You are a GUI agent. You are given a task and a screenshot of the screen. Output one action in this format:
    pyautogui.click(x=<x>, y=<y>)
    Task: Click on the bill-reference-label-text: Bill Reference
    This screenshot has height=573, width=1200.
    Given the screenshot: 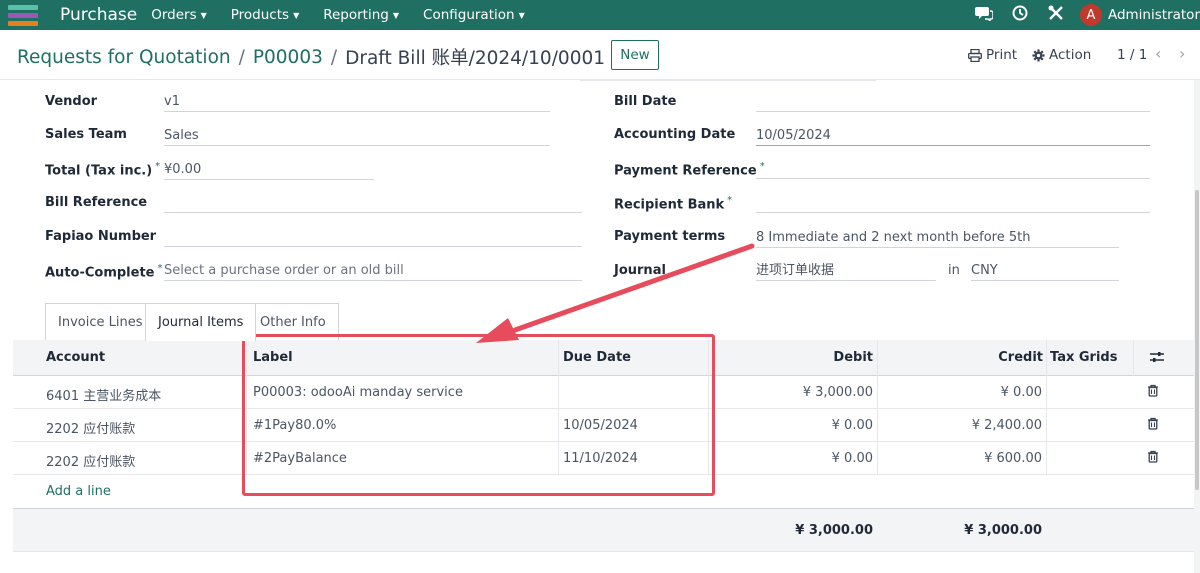 What is the action you would take?
    pyautogui.click(x=96, y=202)
    